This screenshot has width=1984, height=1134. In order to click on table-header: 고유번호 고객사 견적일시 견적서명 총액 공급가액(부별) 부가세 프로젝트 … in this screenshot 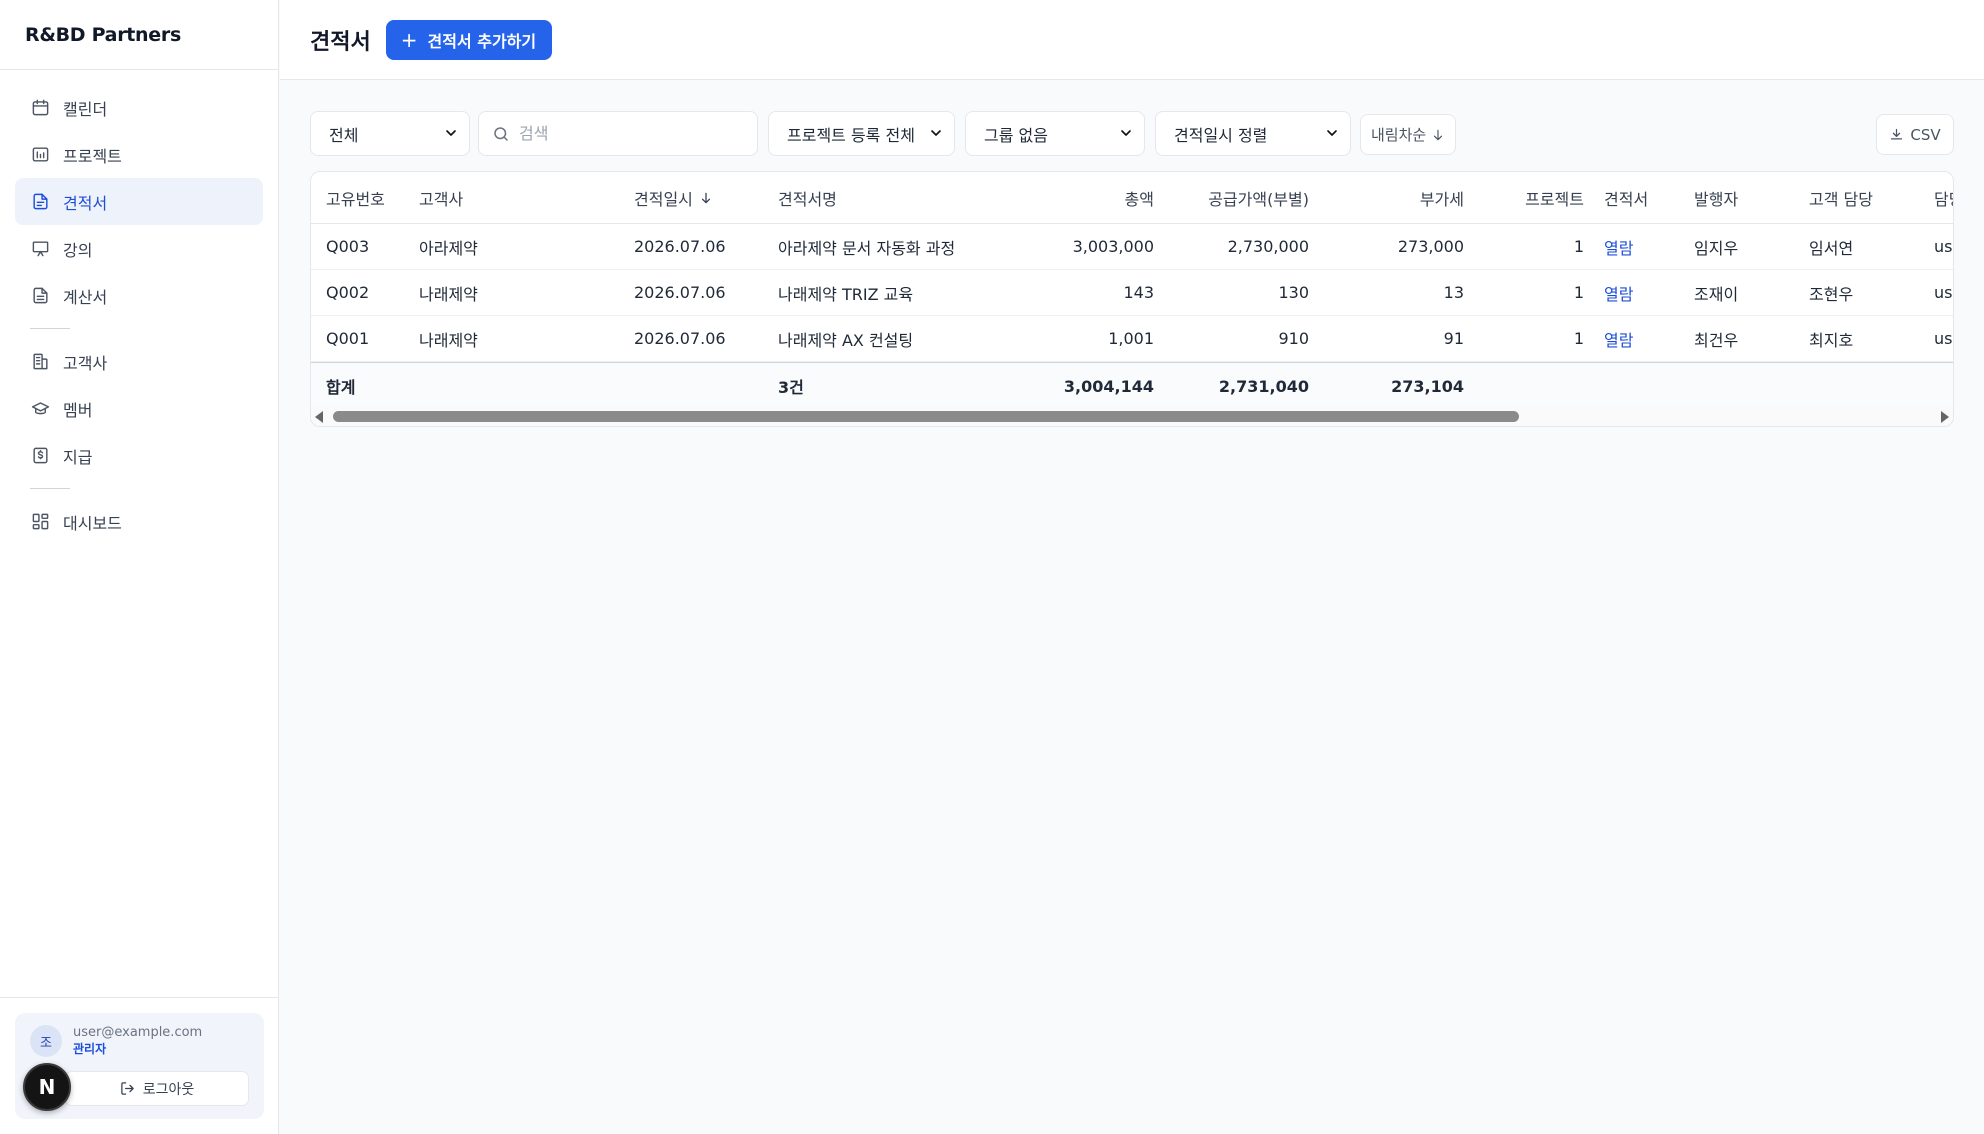, I will do `click(1132, 198)`.